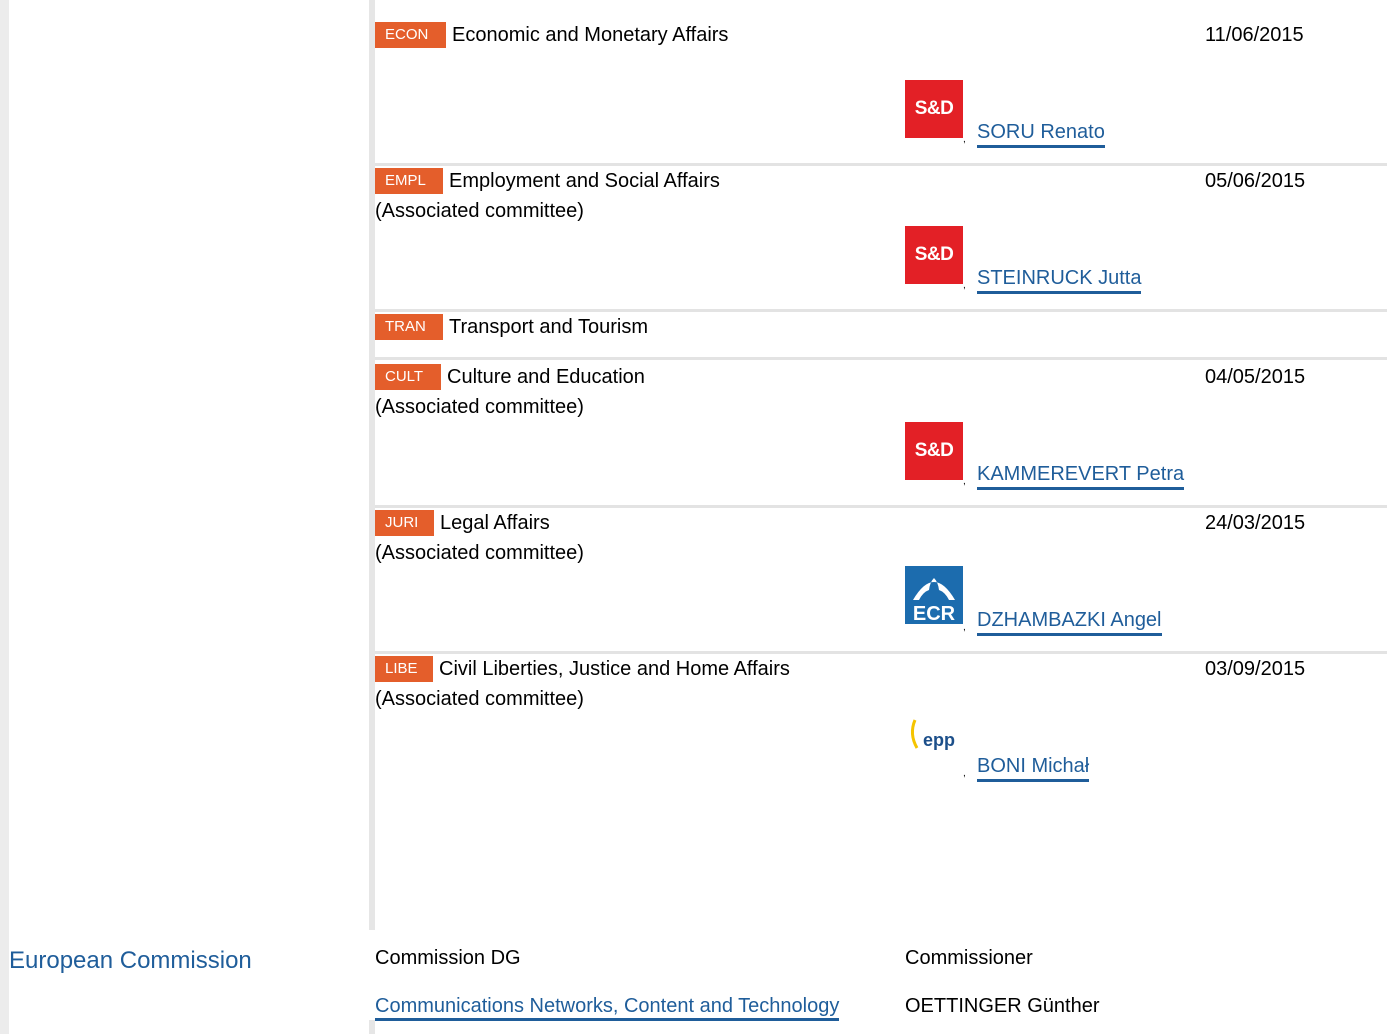  Describe the element at coordinates (404, 669) in the screenshot. I see `committee-badge-libe: LIBE` at that location.